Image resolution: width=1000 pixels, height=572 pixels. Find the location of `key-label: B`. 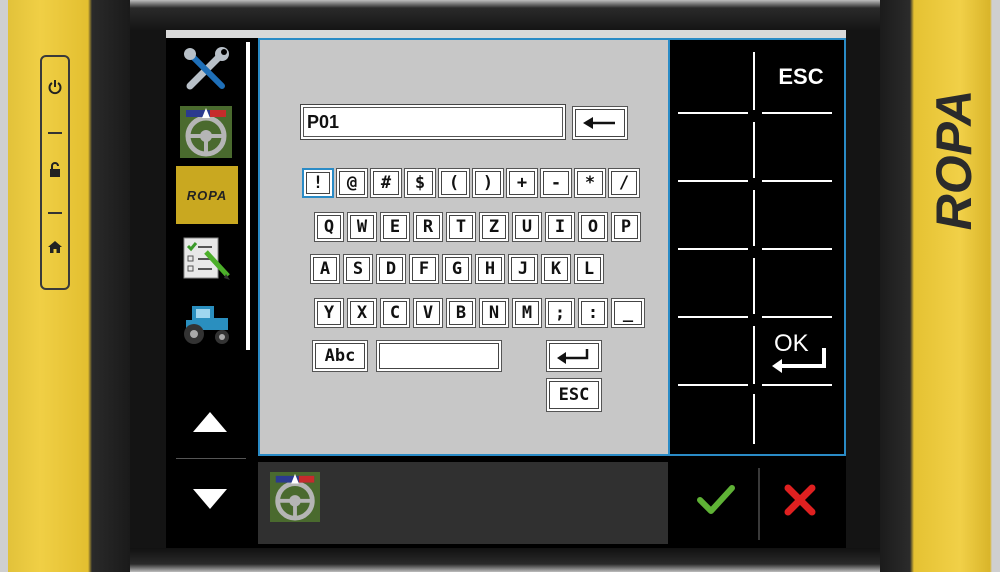

key-label: B is located at coordinates (461, 313).